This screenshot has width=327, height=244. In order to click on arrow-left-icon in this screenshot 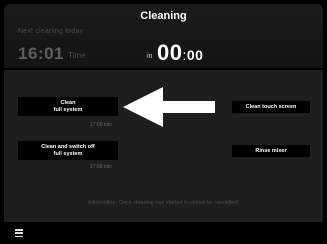, I will do `click(169, 107)`.